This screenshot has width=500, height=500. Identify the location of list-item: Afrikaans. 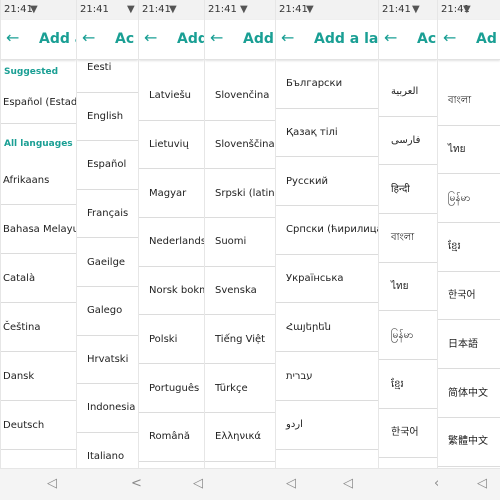
(38, 180).